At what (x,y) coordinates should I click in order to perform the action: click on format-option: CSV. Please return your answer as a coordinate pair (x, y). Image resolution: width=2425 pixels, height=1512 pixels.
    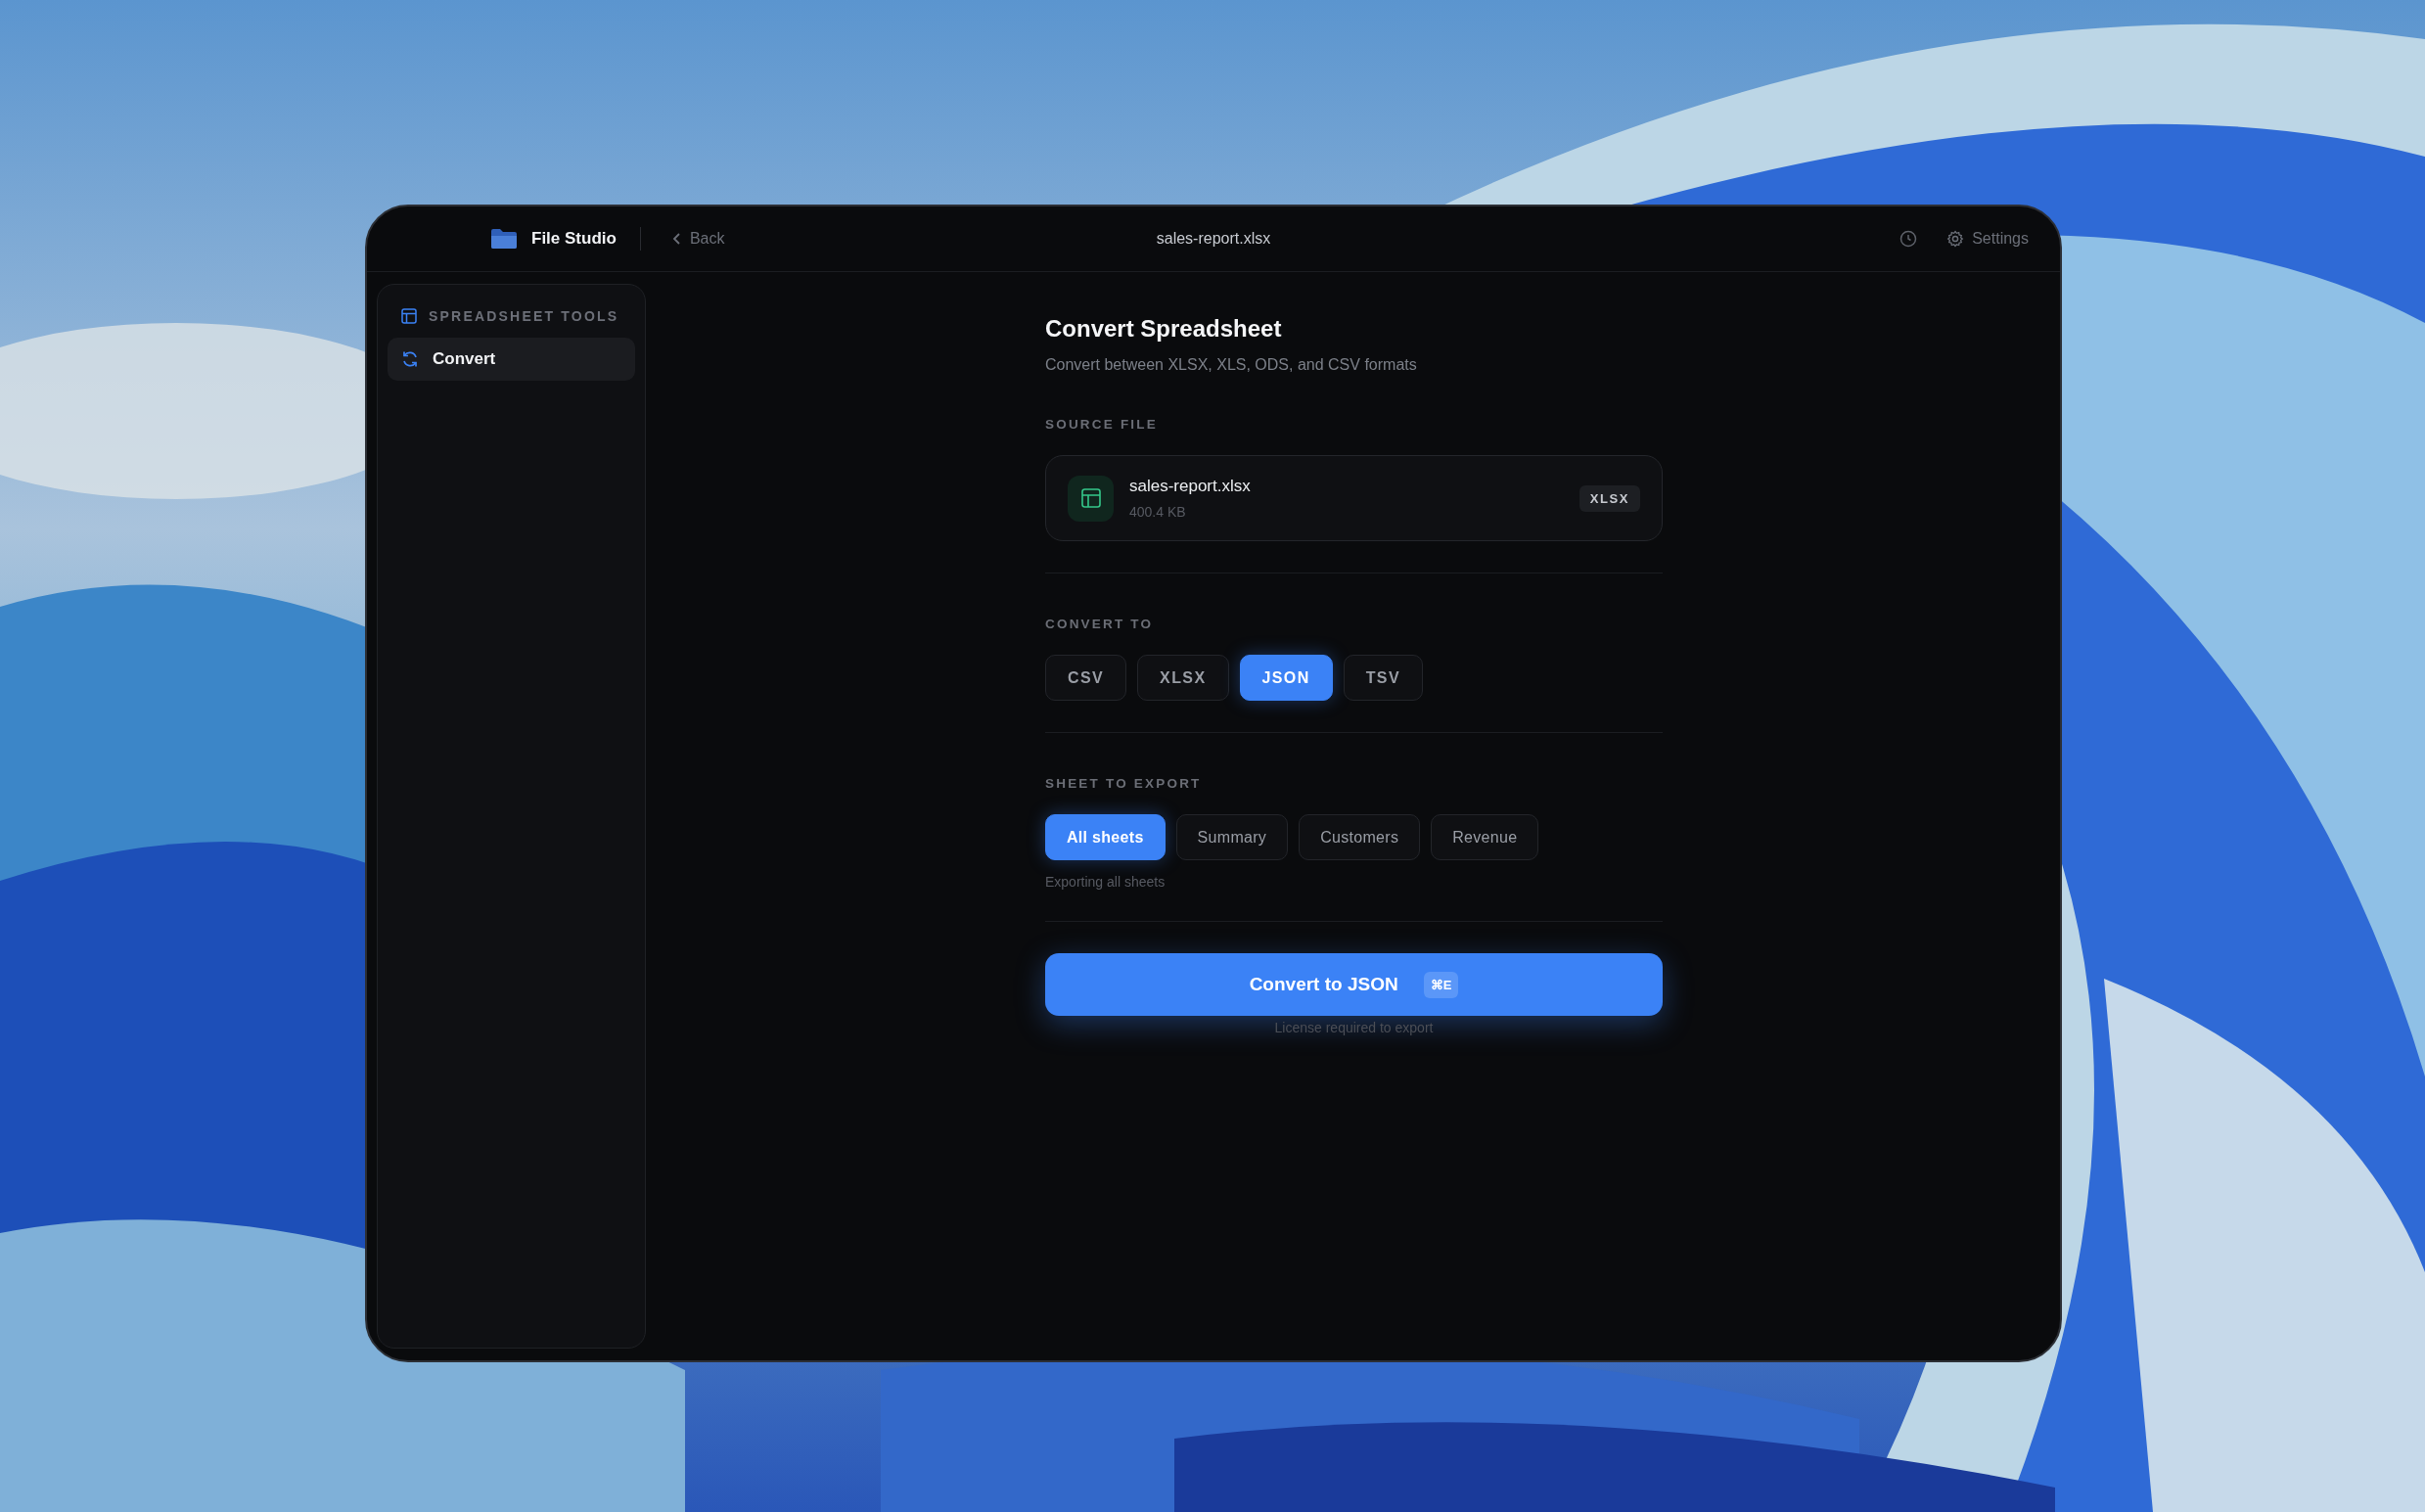
    Looking at the image, I should click on (1086, 678).